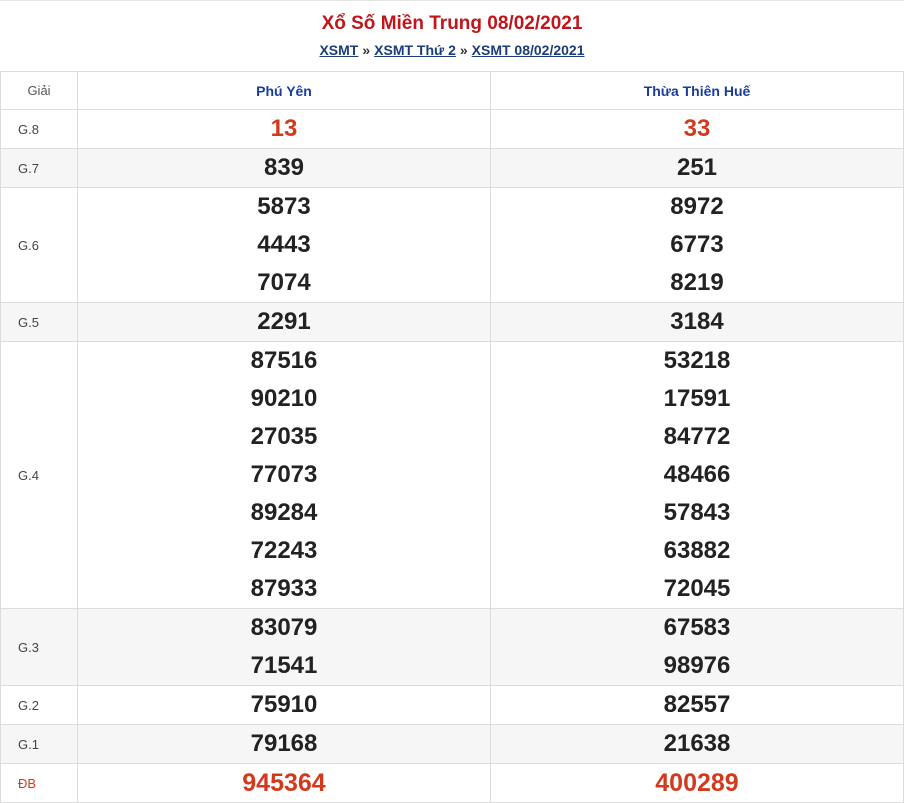 The height and width of the screenshot is (803, 904). I want to click on table-row: G.7 839 251, so click(452, 168).